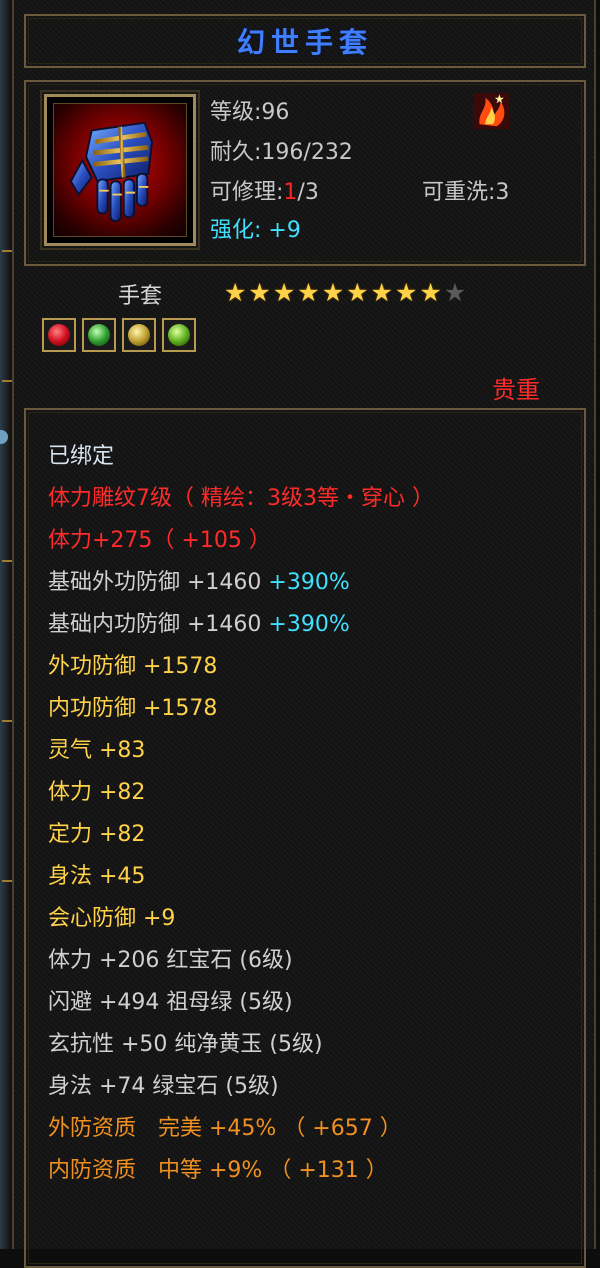 The width and height of the screenshot is (600, 1268). Describe the element at coordinates (466, 192) in the screenshot. I see `item-rewash: 可重洗:3` at that location.